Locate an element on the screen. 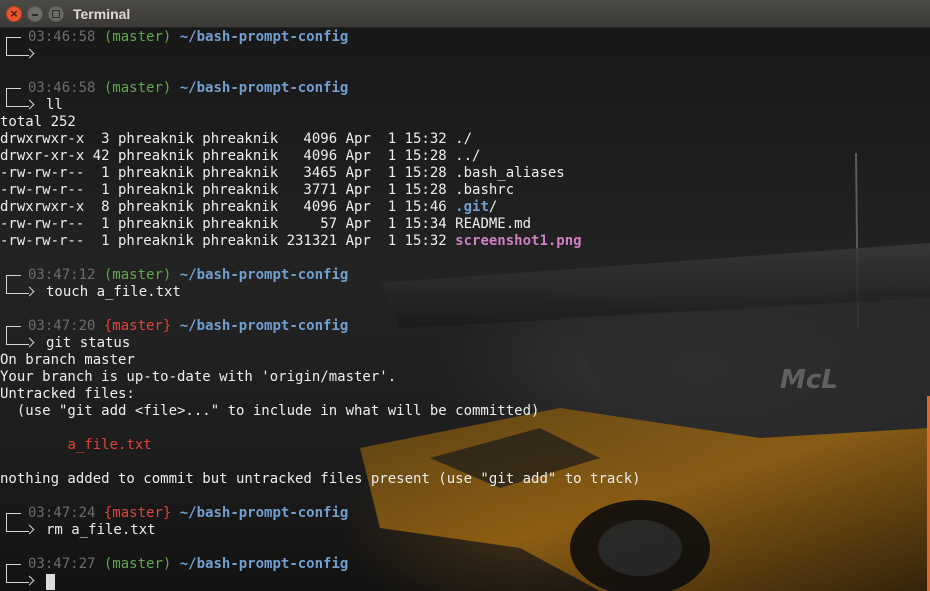  command-text: rm a_file.txt is located at coordinates (101, 530).